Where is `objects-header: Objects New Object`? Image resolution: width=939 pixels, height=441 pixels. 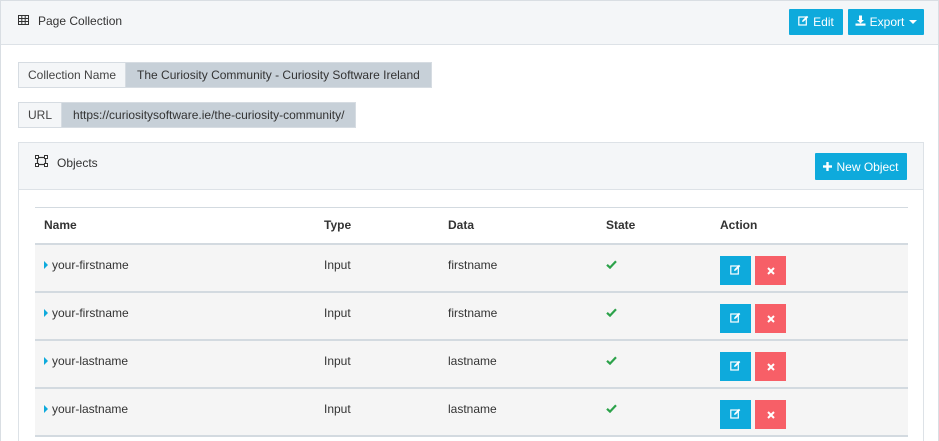
objects-header: Objects New Object is located at coordinates (471, 166).